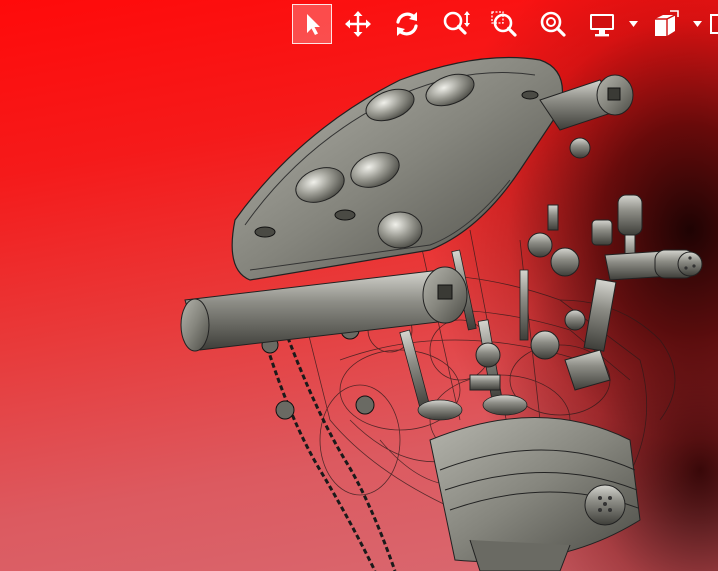 The width and height of the screenshot is (718, 571). I want to click on pan-move-icon, so click(358, 24).